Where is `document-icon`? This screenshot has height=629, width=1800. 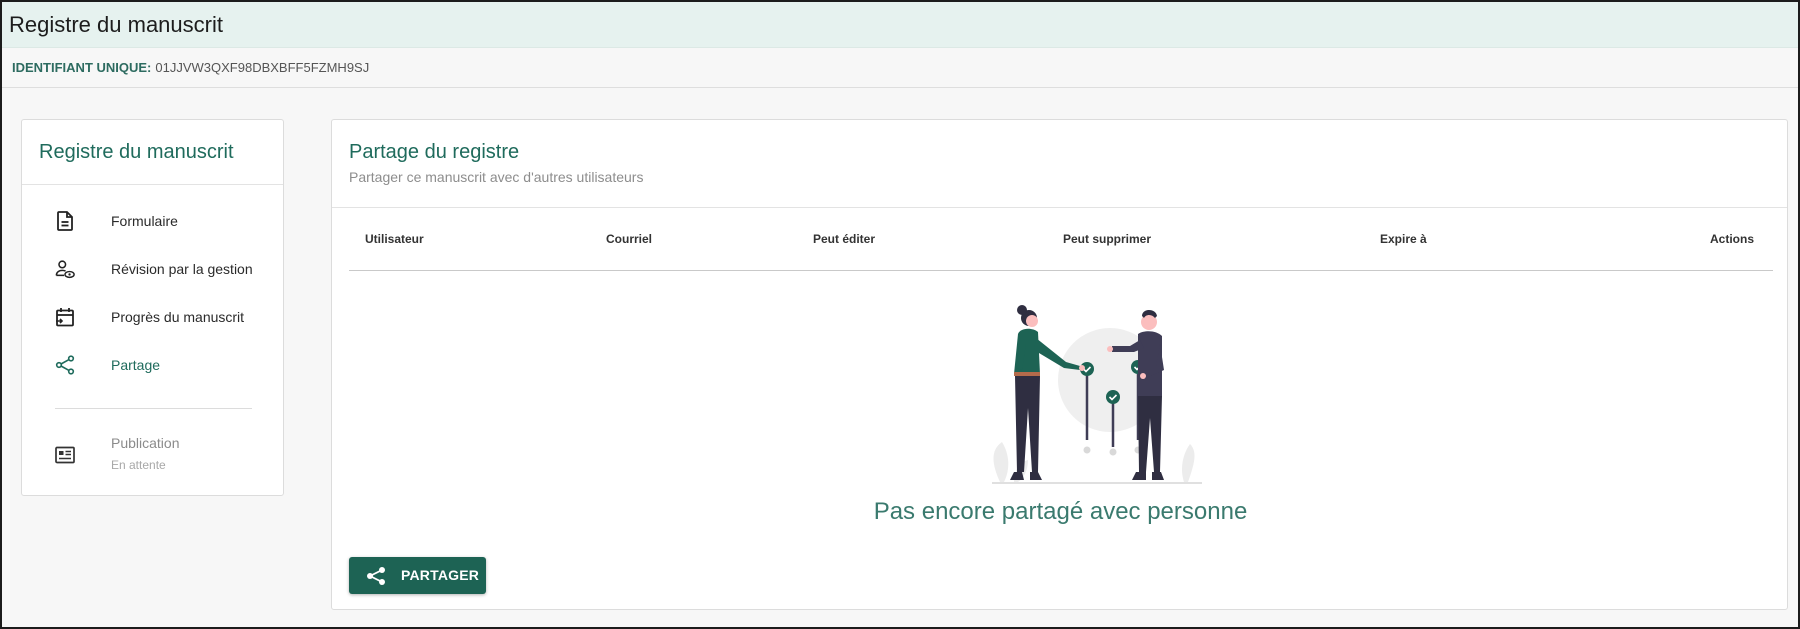 document-icon is located at coordinates (65, 221).